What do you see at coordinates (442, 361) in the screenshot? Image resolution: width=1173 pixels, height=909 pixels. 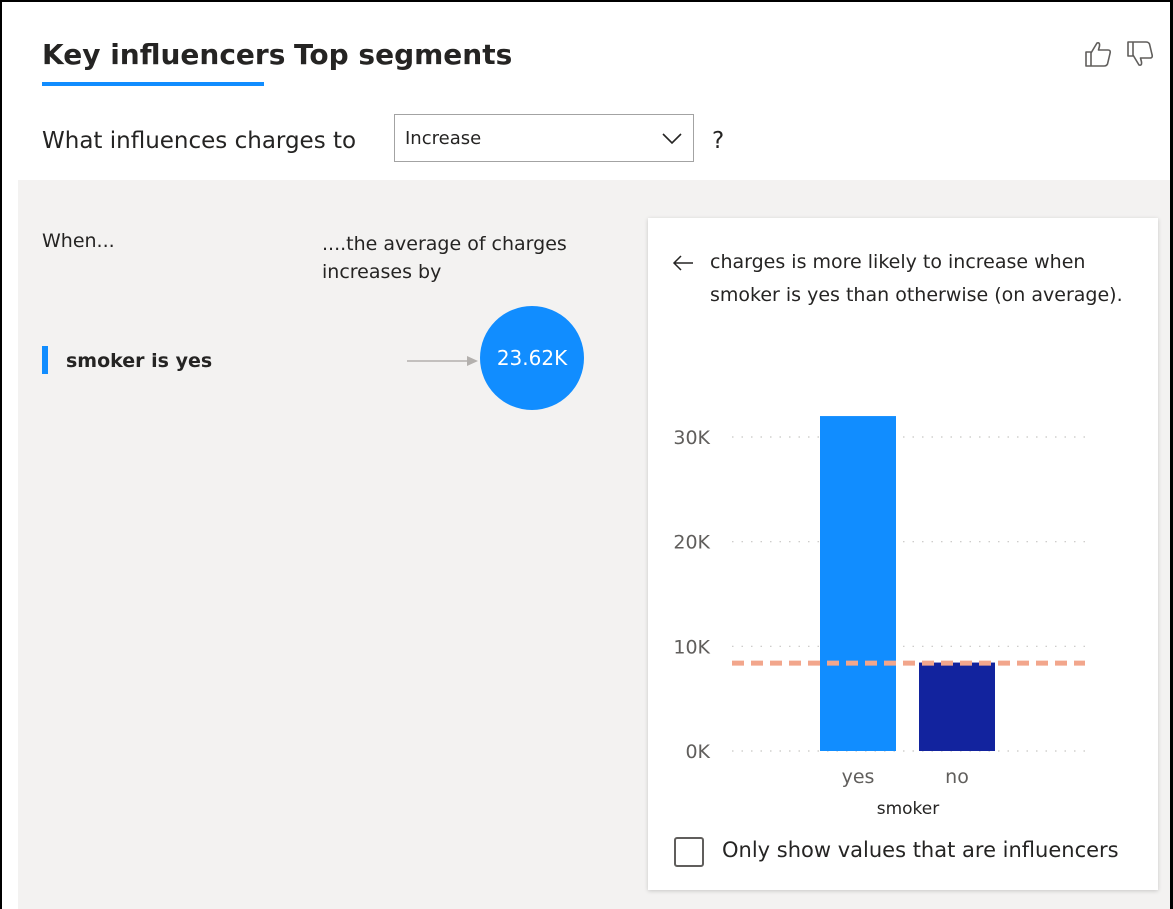 I see `influencer-arrow-icon` at bounding box center [442, 361].